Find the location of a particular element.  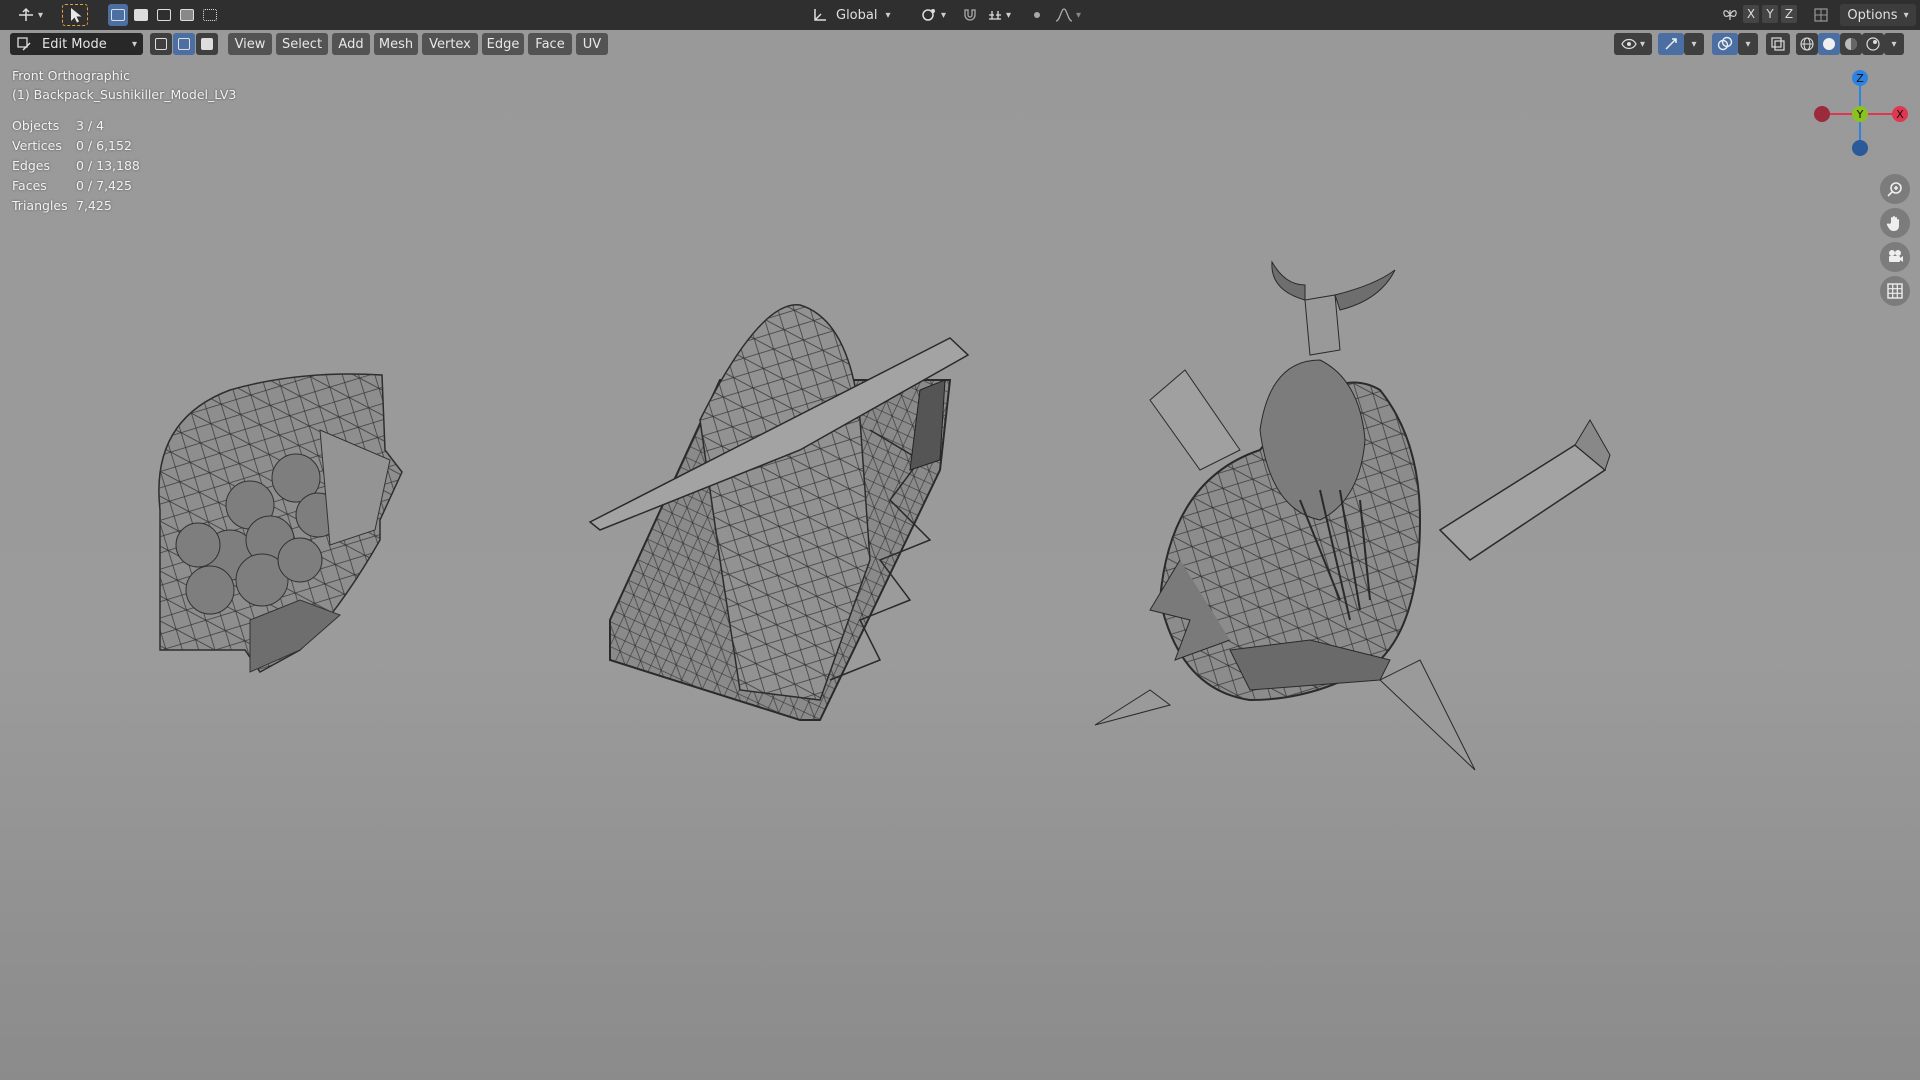

axis-y-label: Y is located at coordinates (1770, 14).